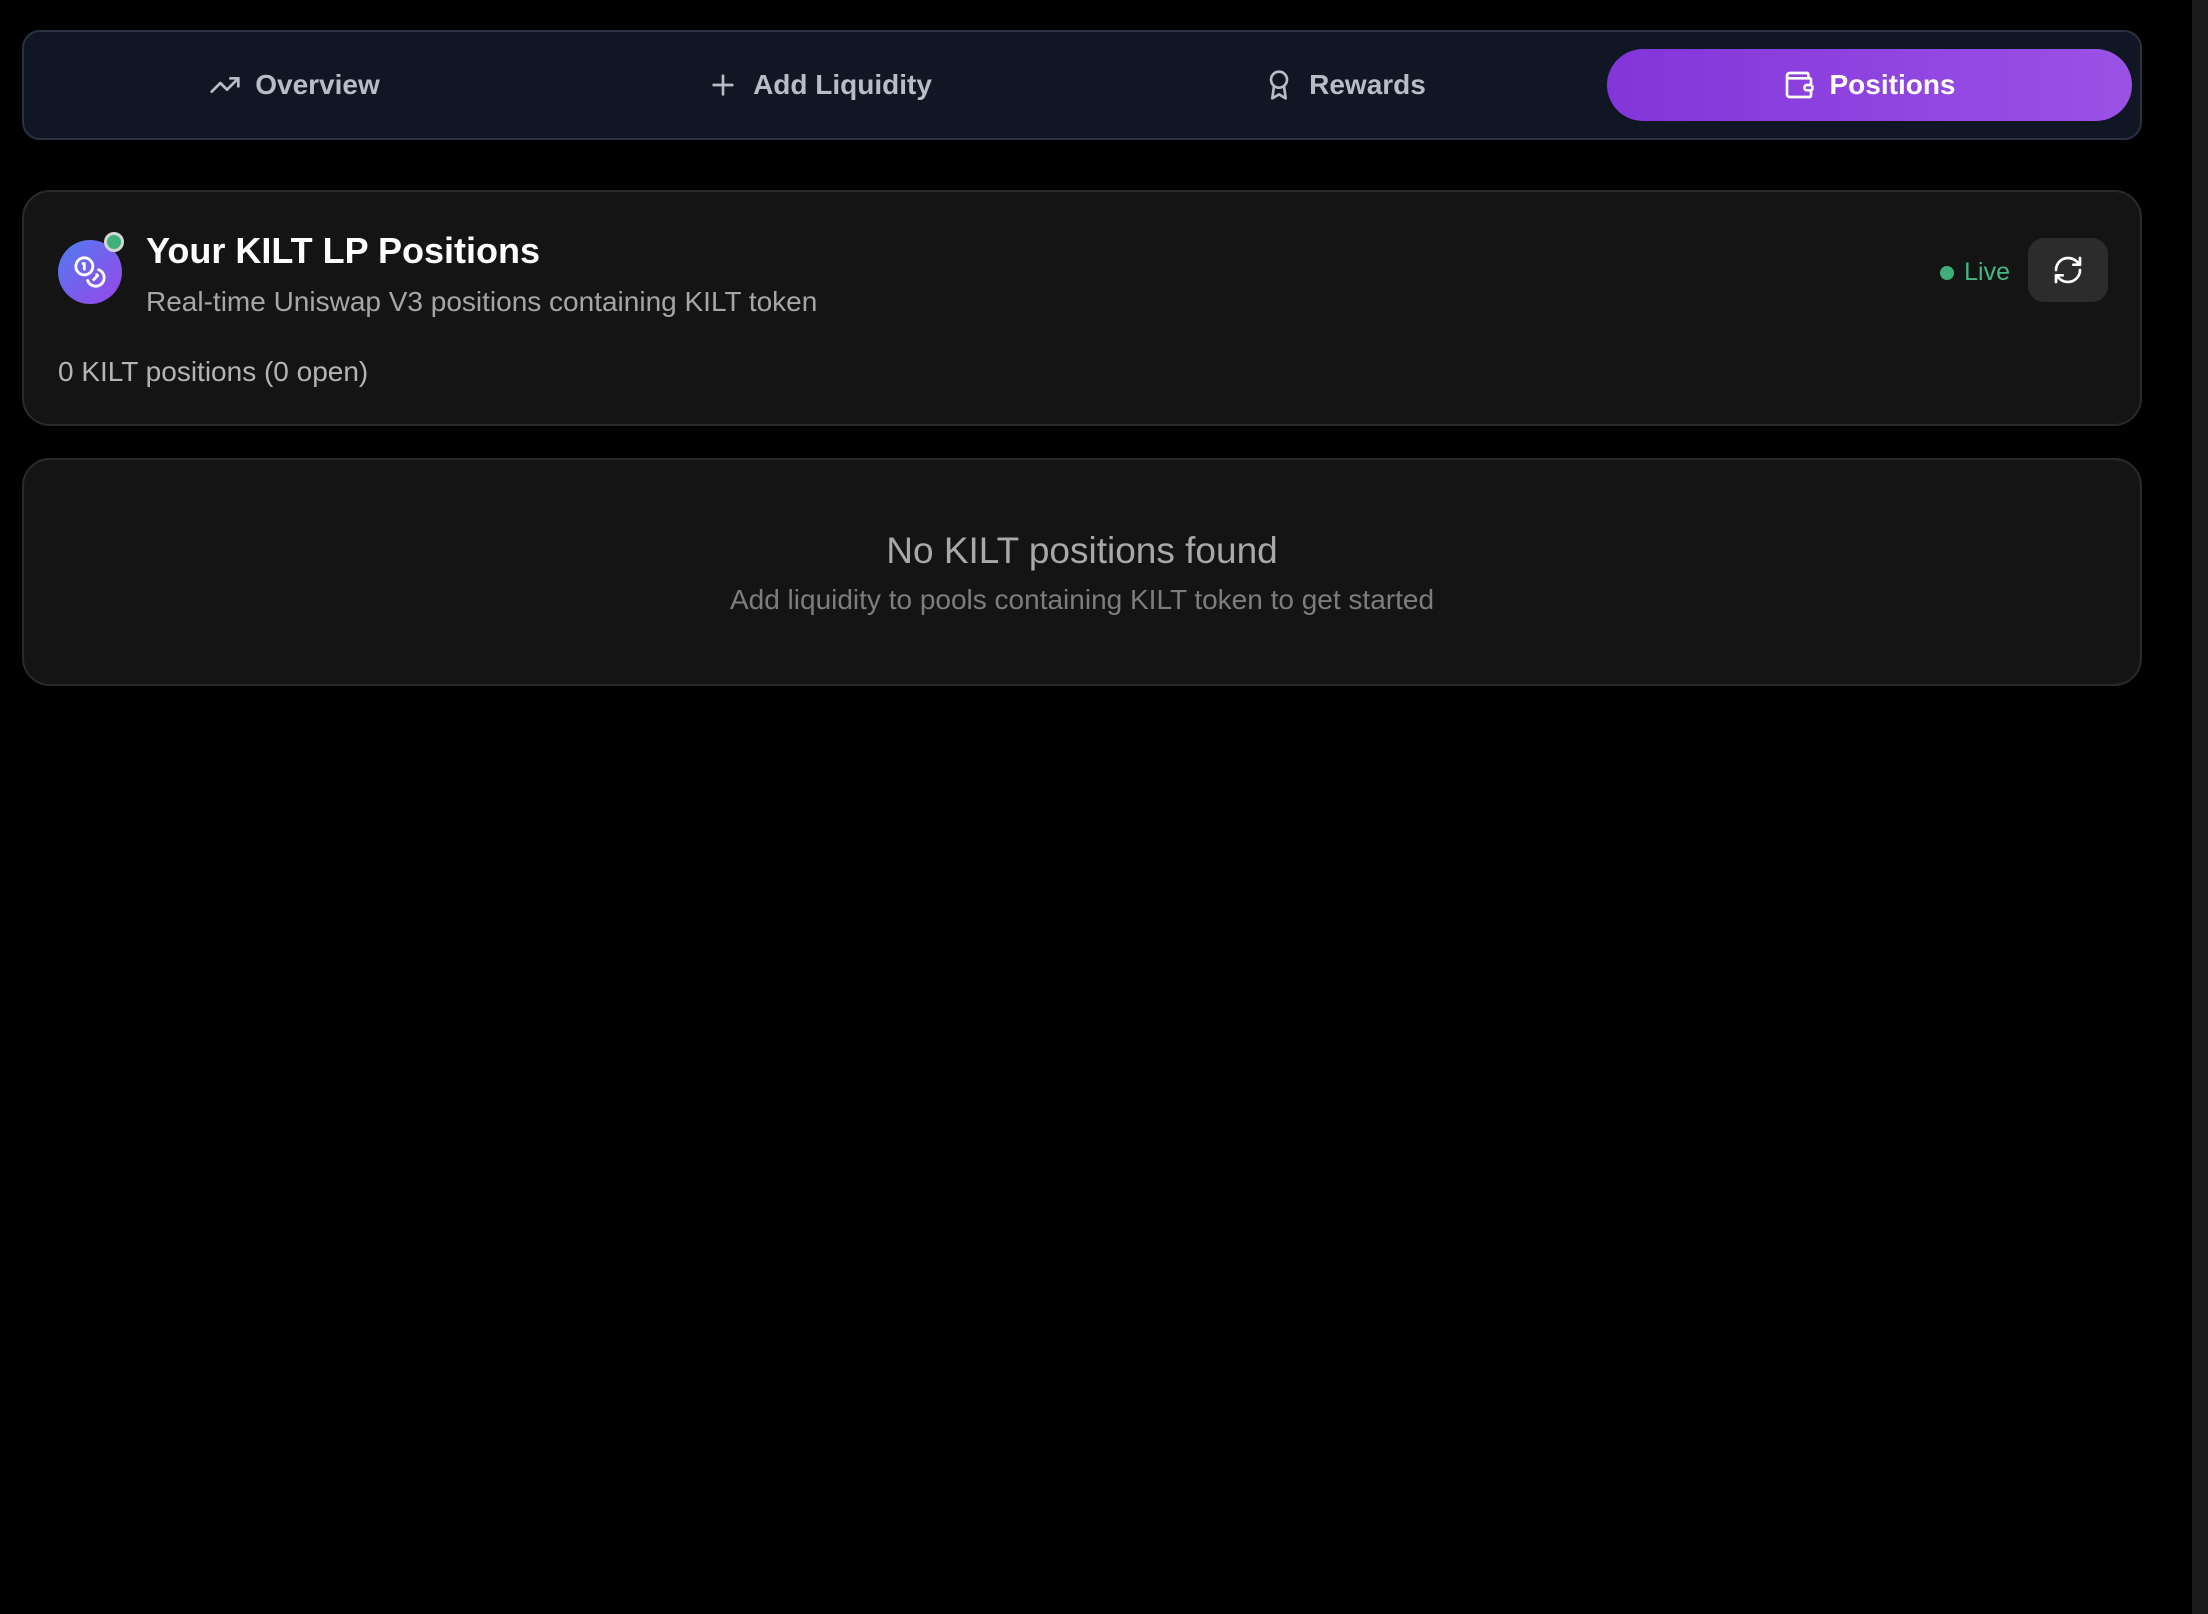 The height and width of the screenshot is (1614, 2208). Describe the element at coordinates (1799, 85) in the screenshot. I see `wallet-icon` at that location.